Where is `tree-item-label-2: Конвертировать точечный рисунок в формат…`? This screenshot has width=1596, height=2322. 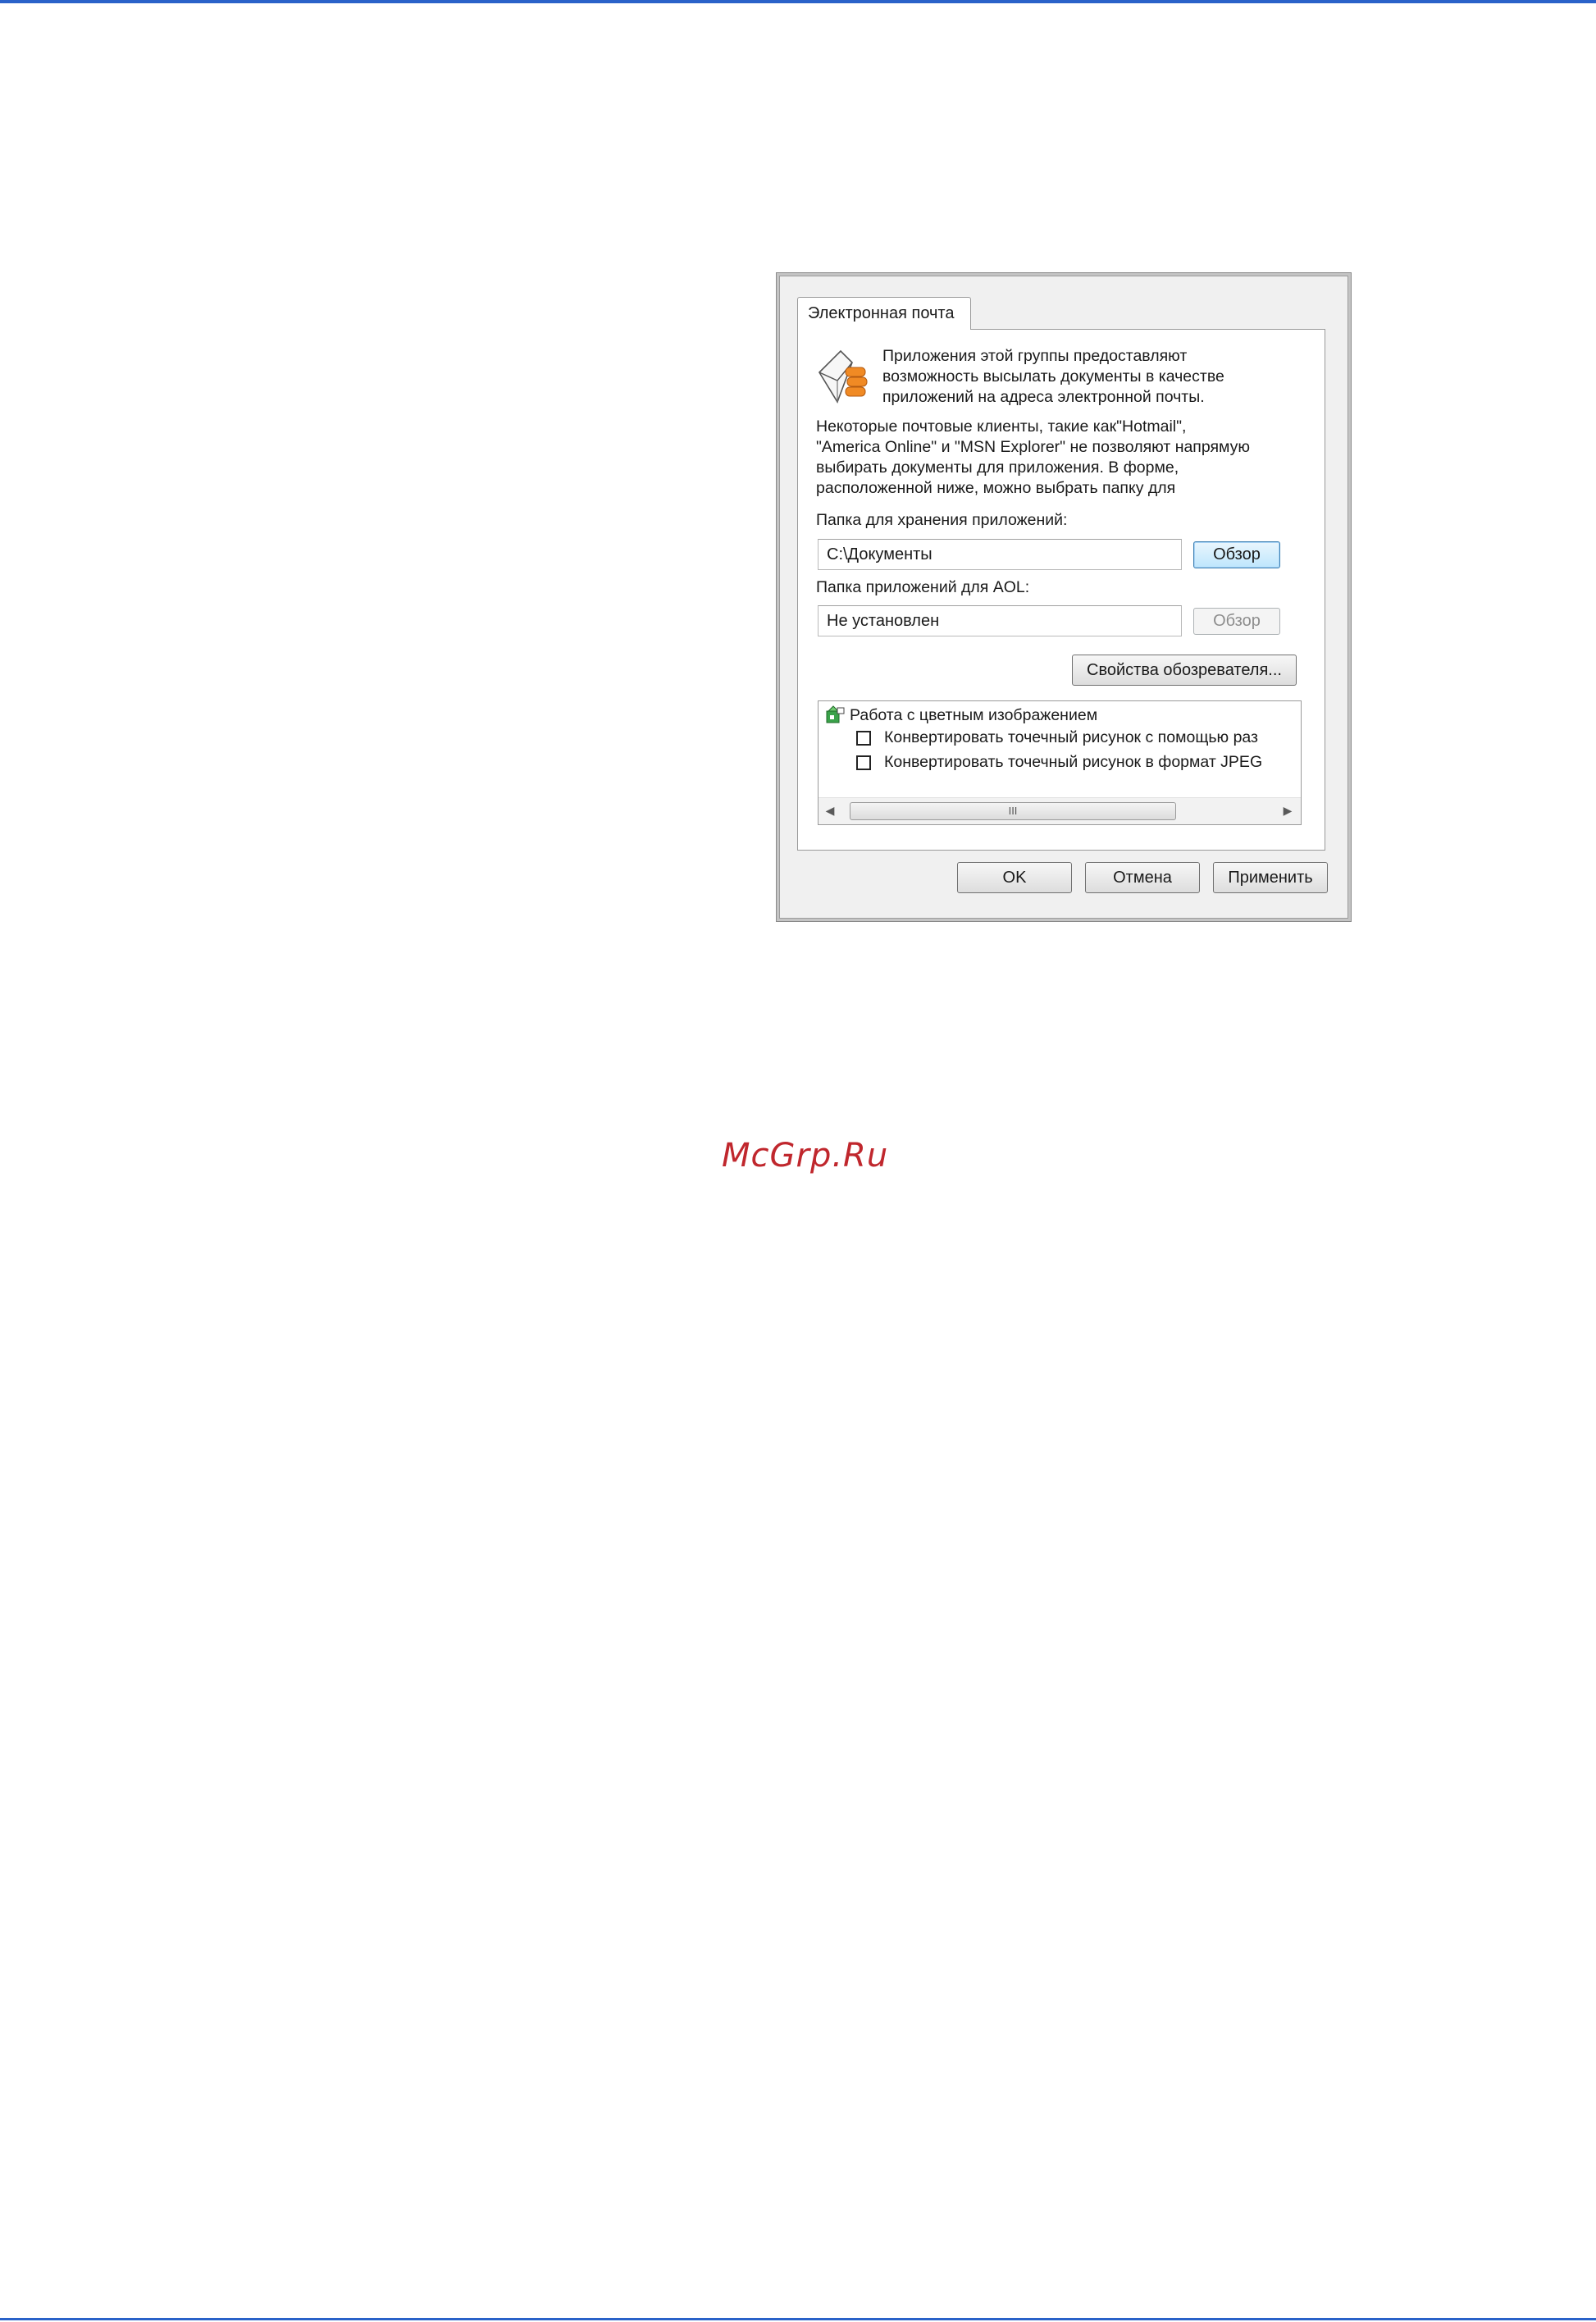
tree-item-label-2: Конвертировать точечный рисунок в формат… is located at coordinates (1073, 762).